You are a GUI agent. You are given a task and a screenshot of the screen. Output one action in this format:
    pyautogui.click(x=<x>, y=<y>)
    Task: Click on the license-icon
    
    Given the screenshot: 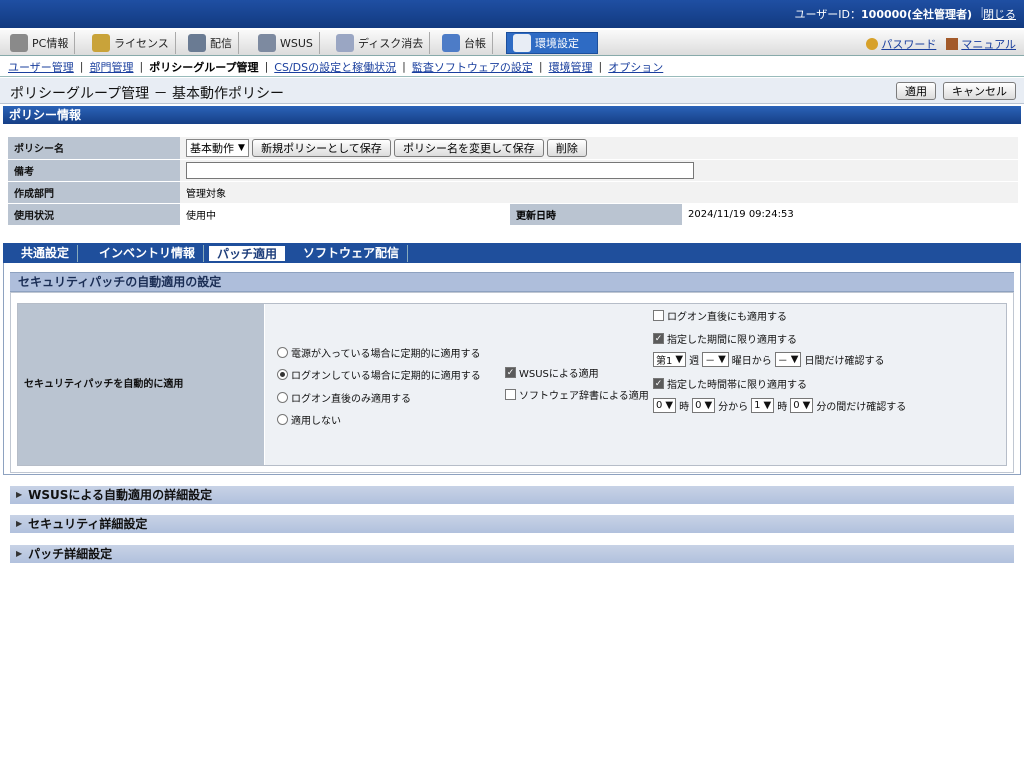 What is the action you would take?
    pyautogui.click(x=101, y=43)
    